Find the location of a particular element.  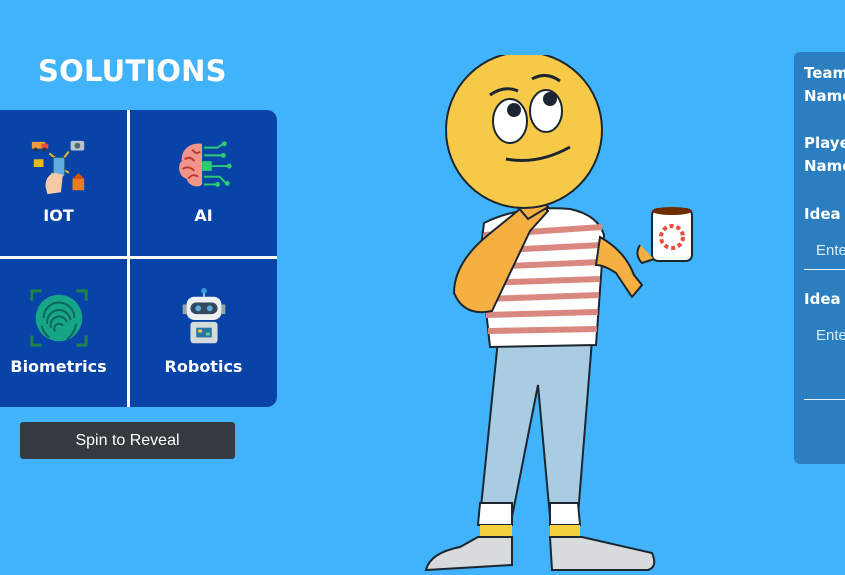

player-name-label-line1: Playe is located at coordinates (824, 143).